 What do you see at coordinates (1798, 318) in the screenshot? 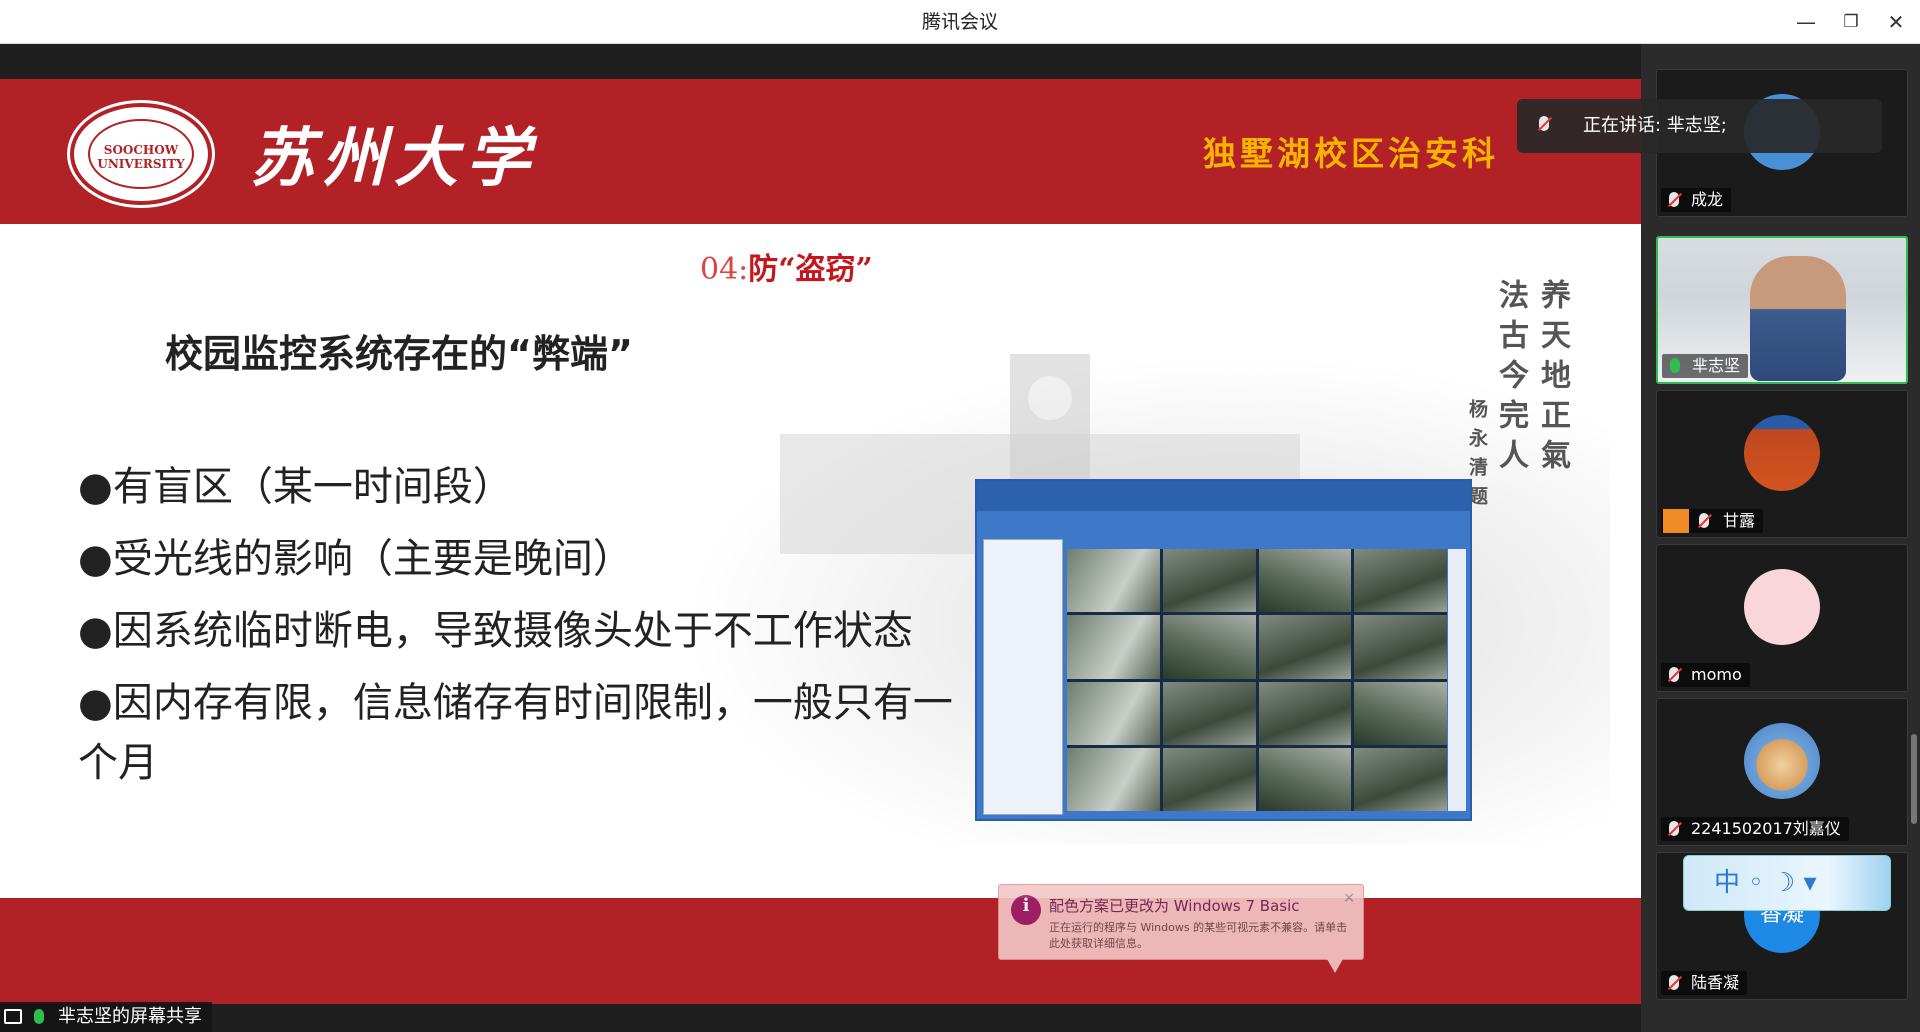
I see `participant-video-person` at bounding box center [1798, 318].